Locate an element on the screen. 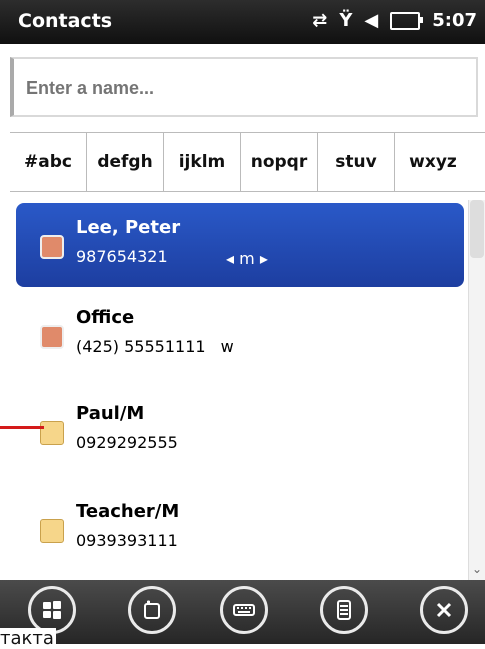 This screenshot has width=485, height=649. keyboard-icon is located at coordinates (244, 610).